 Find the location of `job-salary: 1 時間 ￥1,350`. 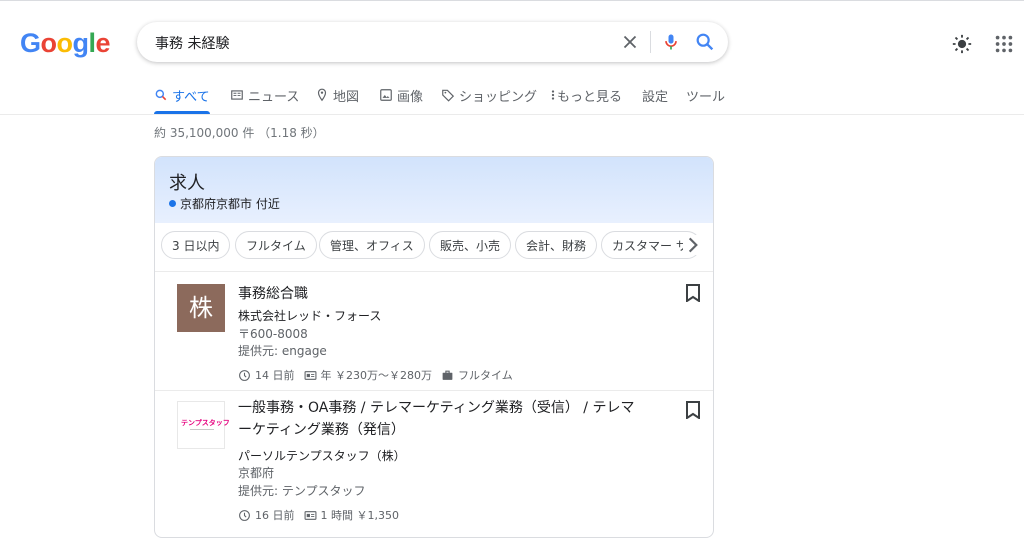

job-salary: 1 時間 ￥1,350 is located at coordinates (359, 515).